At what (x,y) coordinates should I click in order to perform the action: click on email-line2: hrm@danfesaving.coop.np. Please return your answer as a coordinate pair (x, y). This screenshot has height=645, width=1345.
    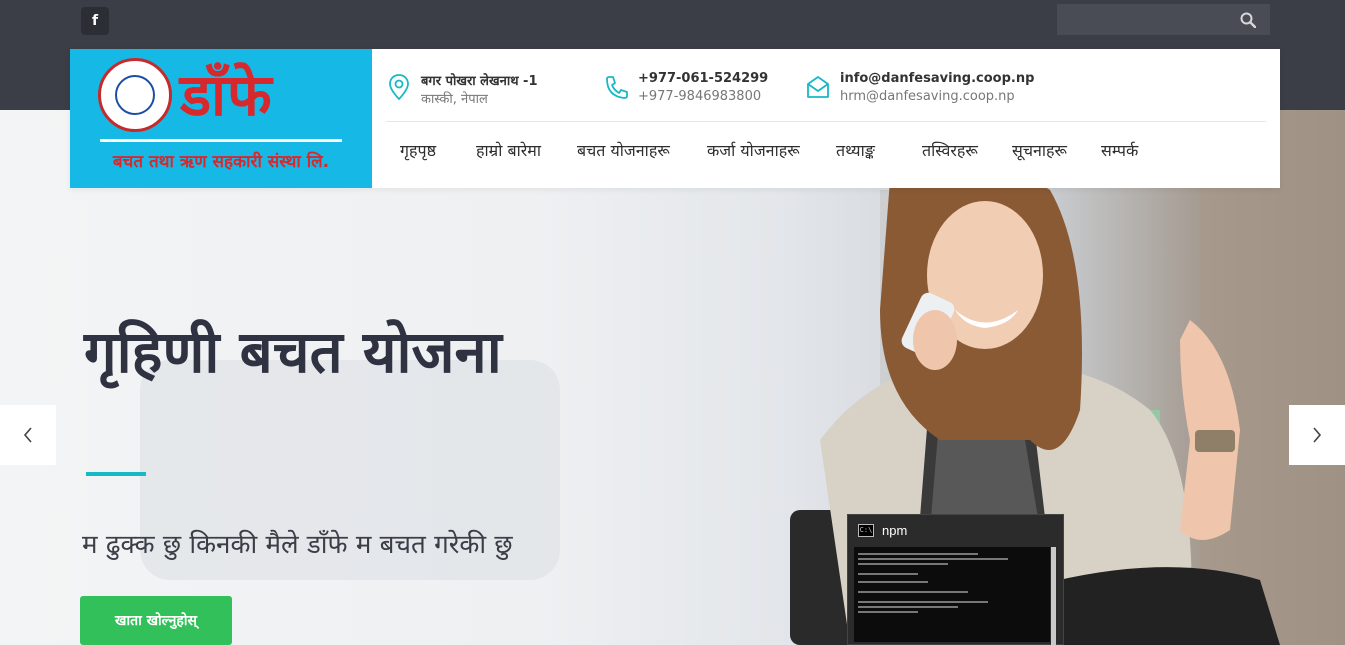
    Looking at the image, I should click on (927, 96).